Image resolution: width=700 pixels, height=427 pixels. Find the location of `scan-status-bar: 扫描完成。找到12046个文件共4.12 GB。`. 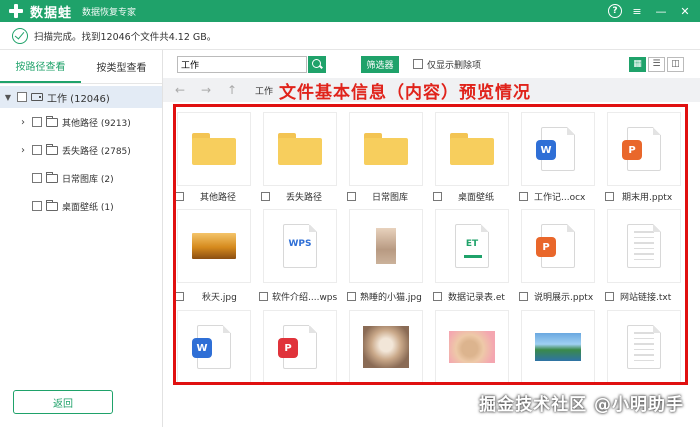

scan-status-bar: 扫描完成。找到12046个文件共4.12 GB。 is located at coordinates (350, 36).